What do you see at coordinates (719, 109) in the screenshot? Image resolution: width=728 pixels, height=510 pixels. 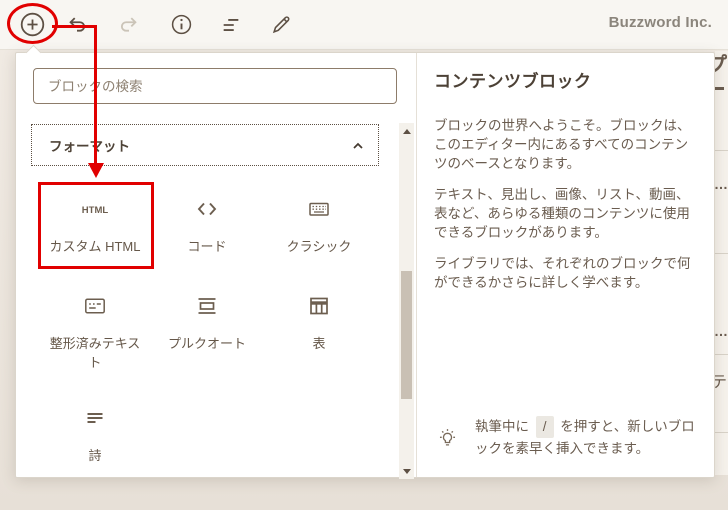 I see `clipped-text-fragment: 。` at bounding box center [719, 109].